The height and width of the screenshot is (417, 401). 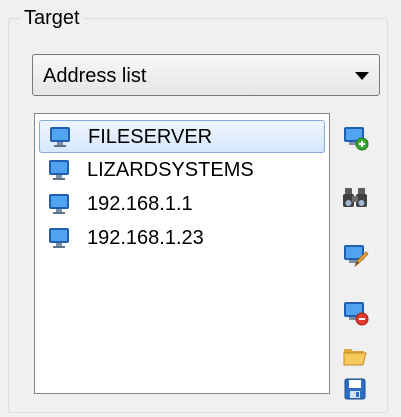 I want to click on save-file-button, so click(x=355, y=389).